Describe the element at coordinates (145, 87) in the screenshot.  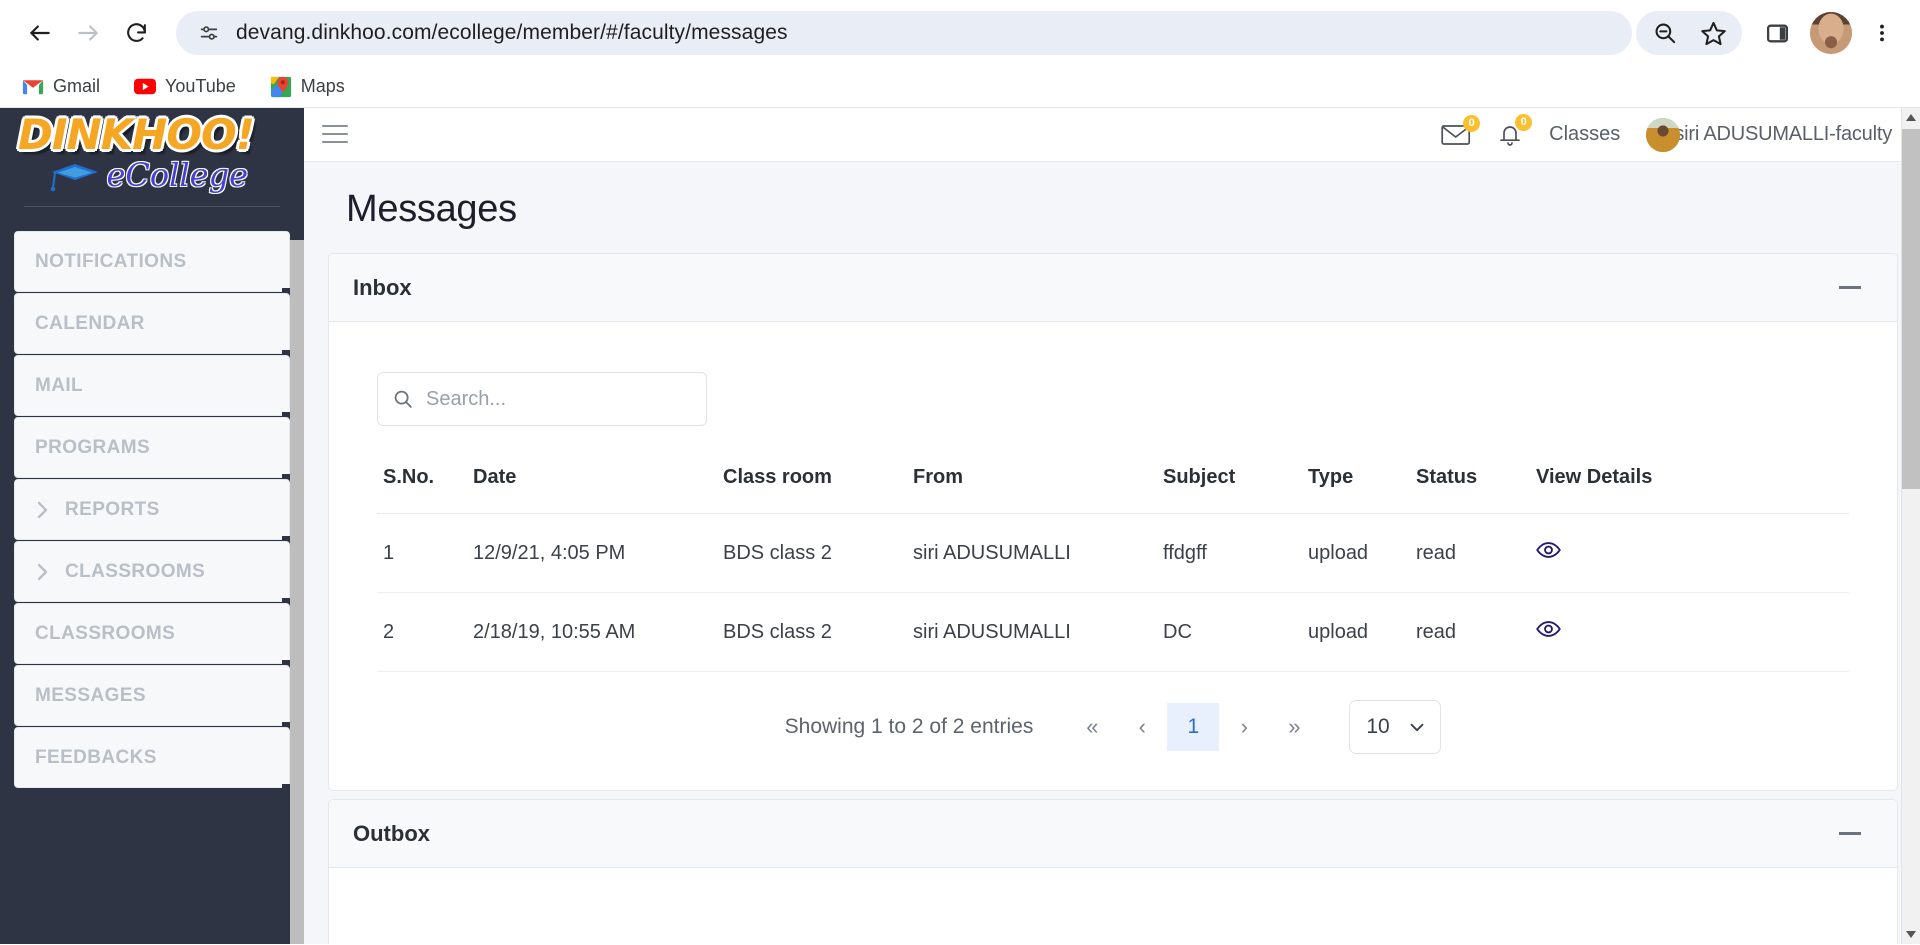
I see `youtube-icon` at that location.